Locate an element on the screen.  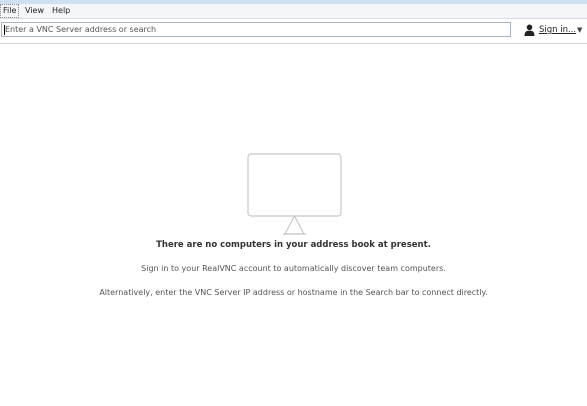
menu-file: File is located at coordinates (10, 11).